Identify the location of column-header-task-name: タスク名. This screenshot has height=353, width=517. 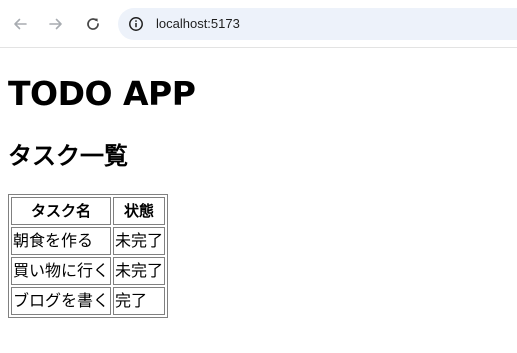
(61, 211).